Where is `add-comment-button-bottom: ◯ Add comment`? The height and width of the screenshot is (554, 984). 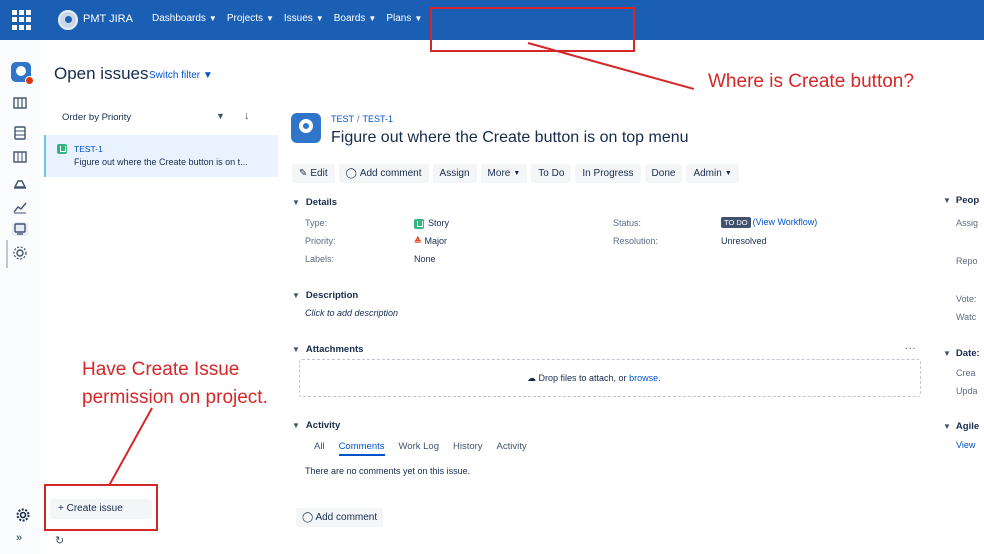 add-comment-button-bottom: ◯ Add comment is located at coordinates (340, 517).